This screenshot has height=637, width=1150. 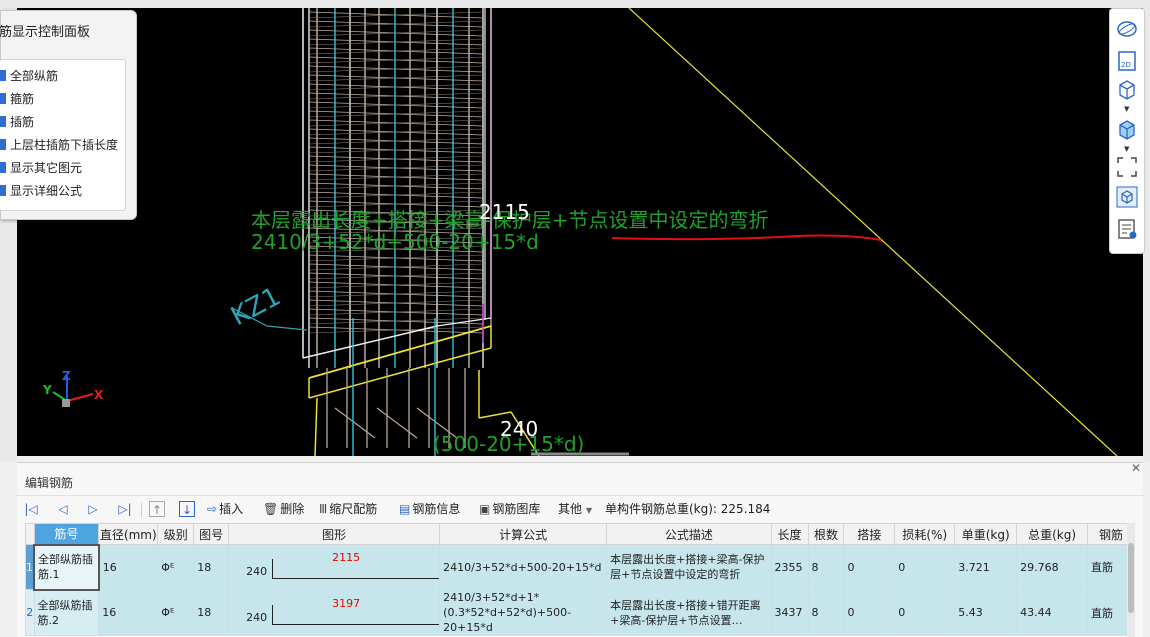 I want to click on fit-view-icon, so click(x=1127, y=167).